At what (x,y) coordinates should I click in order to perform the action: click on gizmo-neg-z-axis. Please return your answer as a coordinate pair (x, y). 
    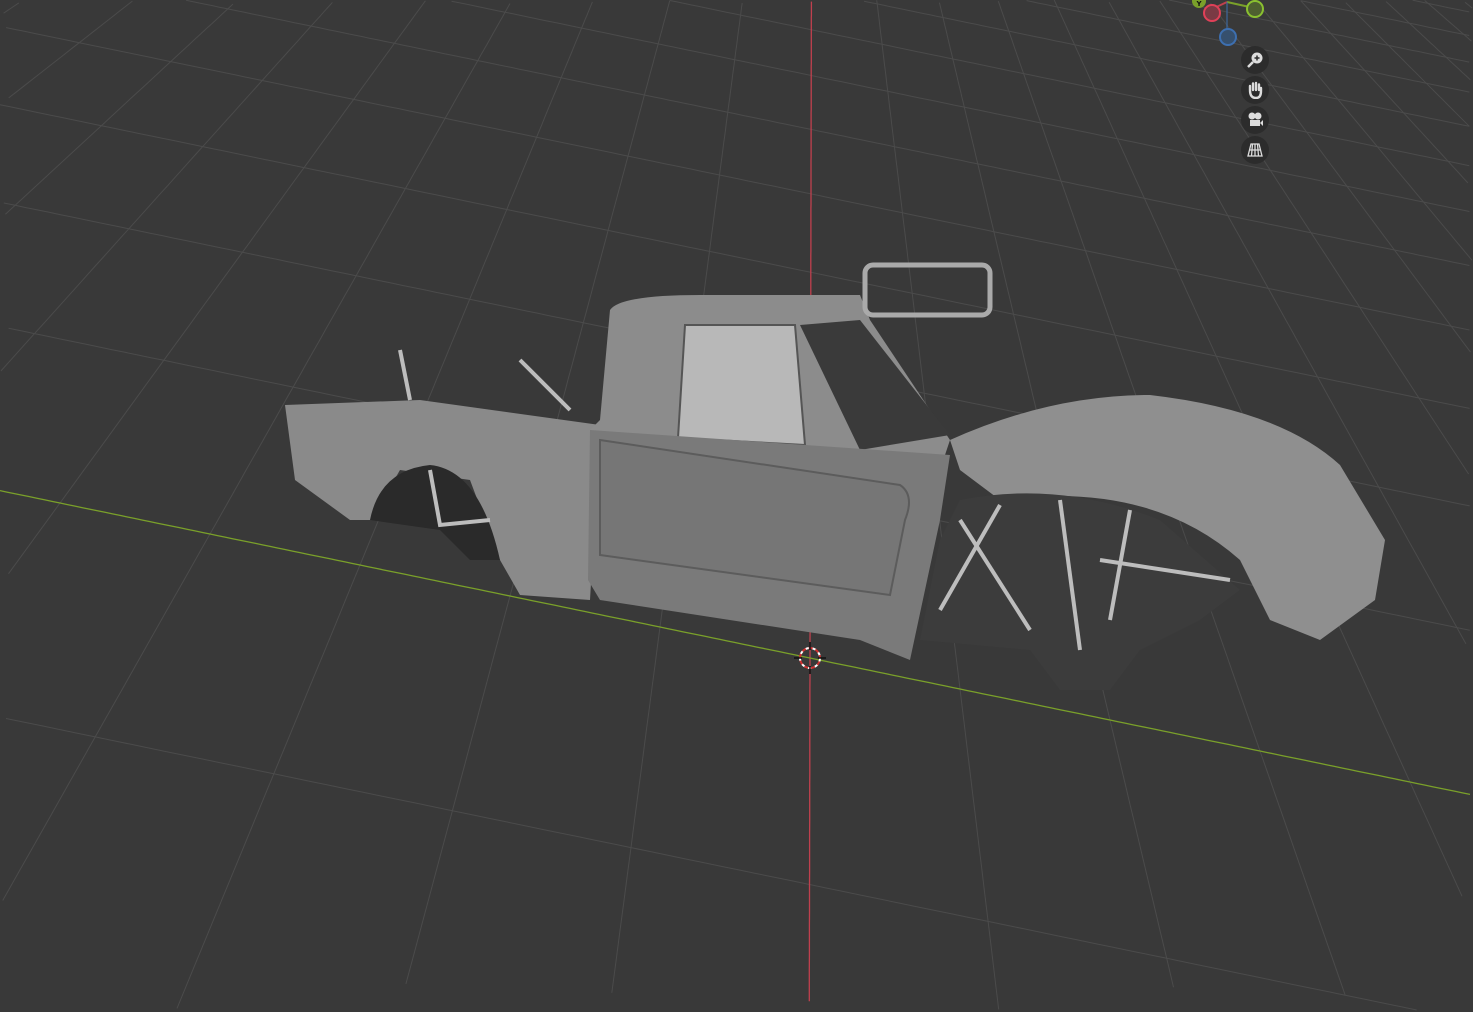
    Looking at the image, I should click on (1228, 37).